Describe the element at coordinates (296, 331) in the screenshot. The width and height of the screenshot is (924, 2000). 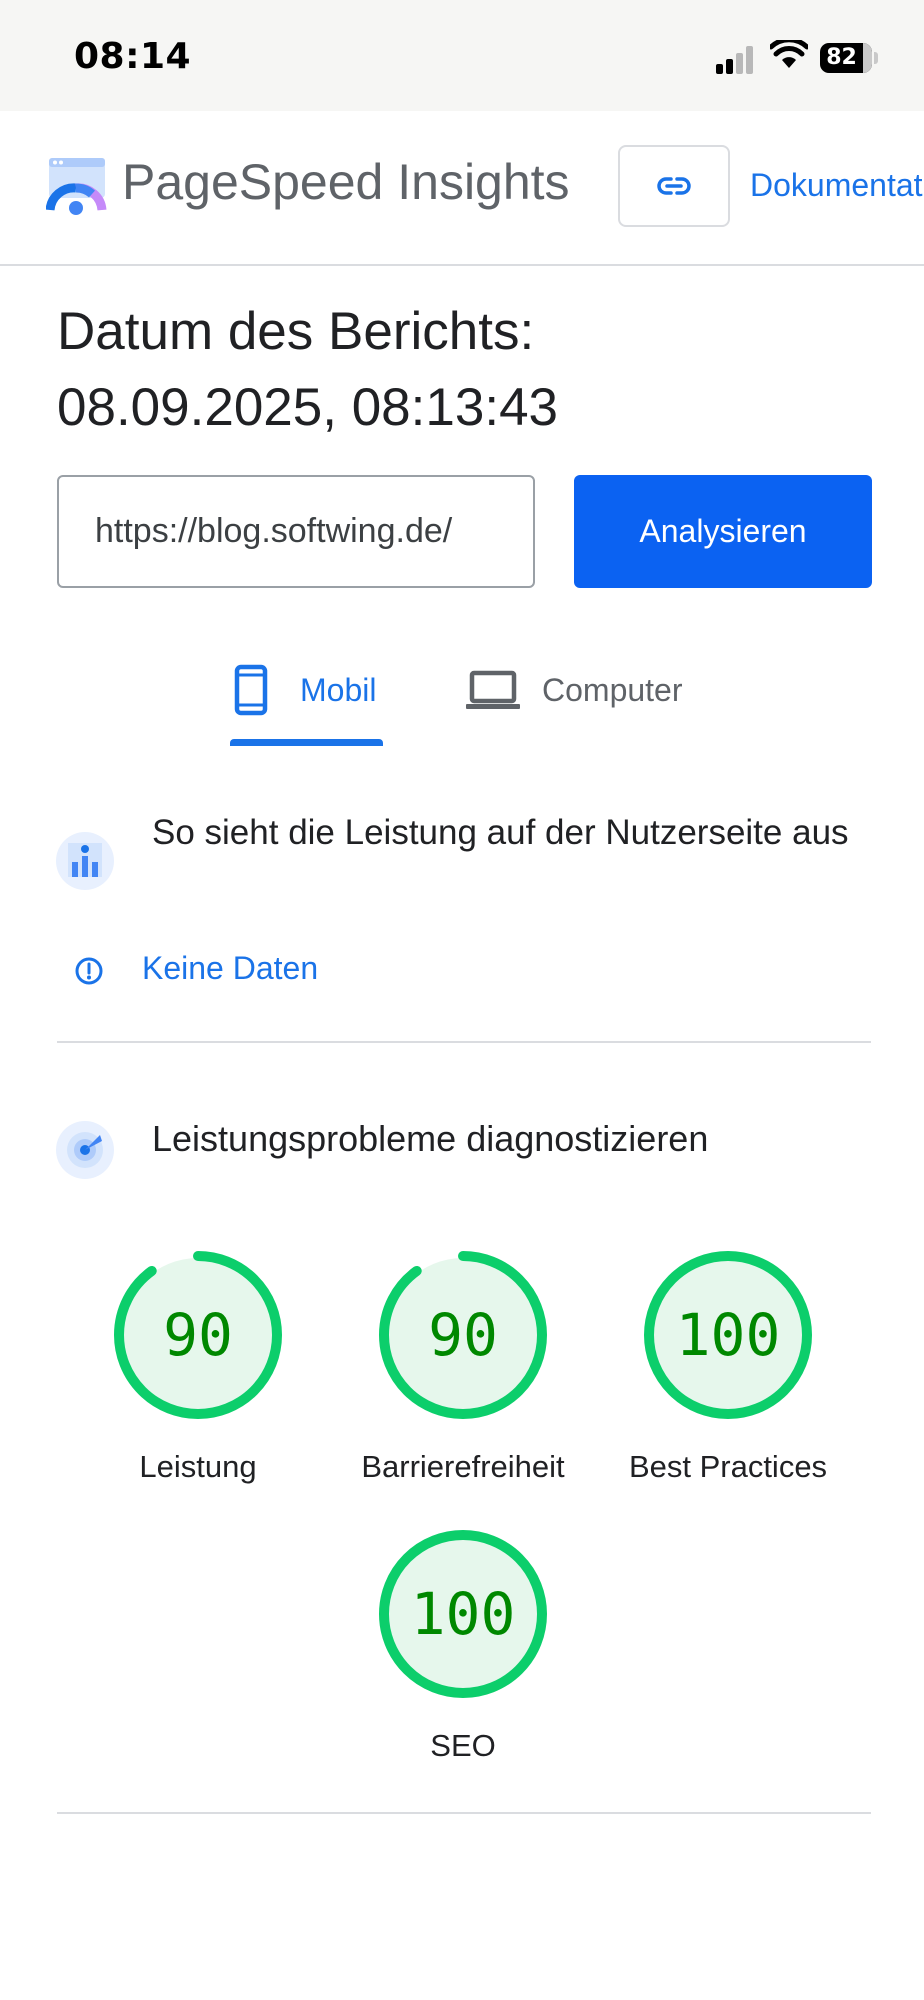
I see `report-date-label: Datum des Berichts:` at that location.